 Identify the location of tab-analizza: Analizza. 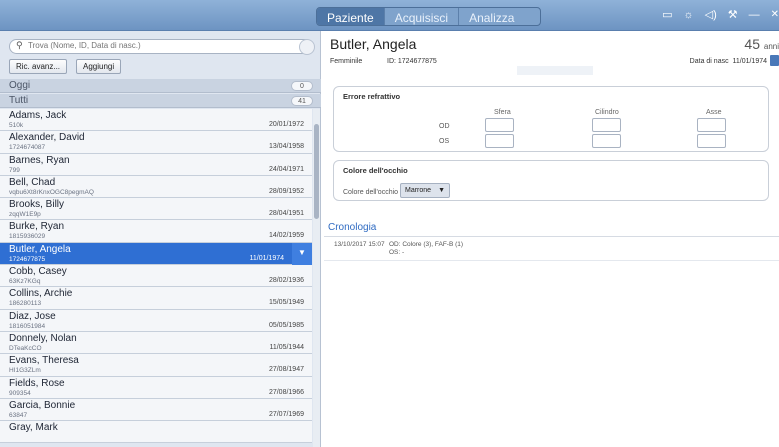
(499, 16).